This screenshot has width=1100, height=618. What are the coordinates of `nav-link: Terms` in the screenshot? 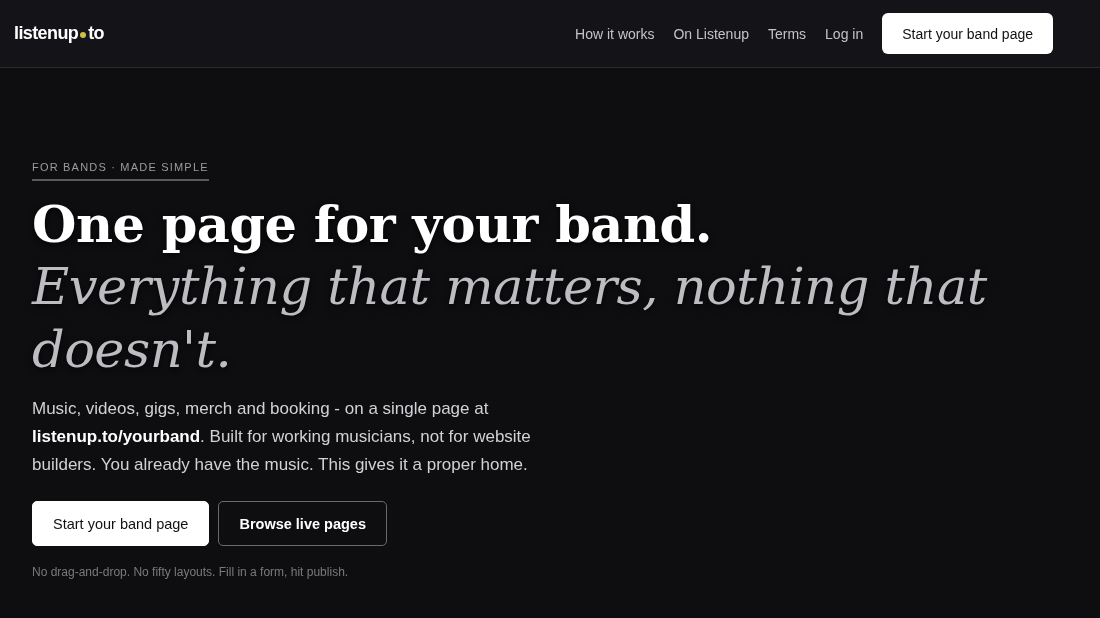 It's located at (787, 33).